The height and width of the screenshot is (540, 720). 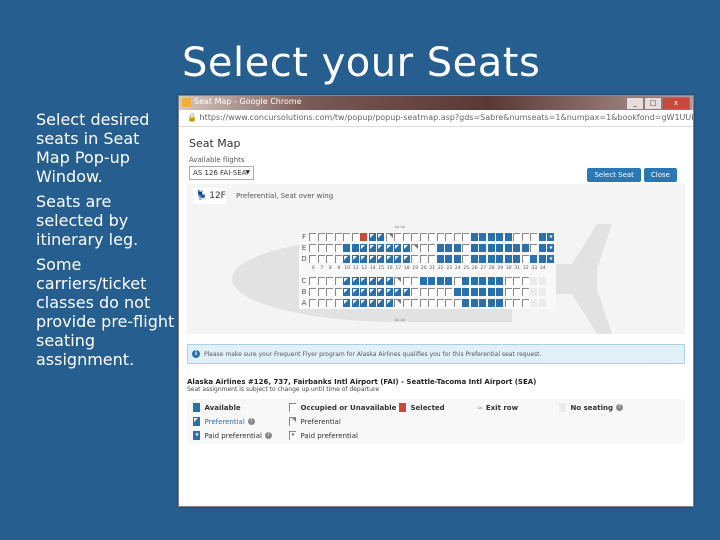 What do you see at coordinates (363, 237) in the screenshot?
I see `seat-12F` at bounding box center [363, 237].